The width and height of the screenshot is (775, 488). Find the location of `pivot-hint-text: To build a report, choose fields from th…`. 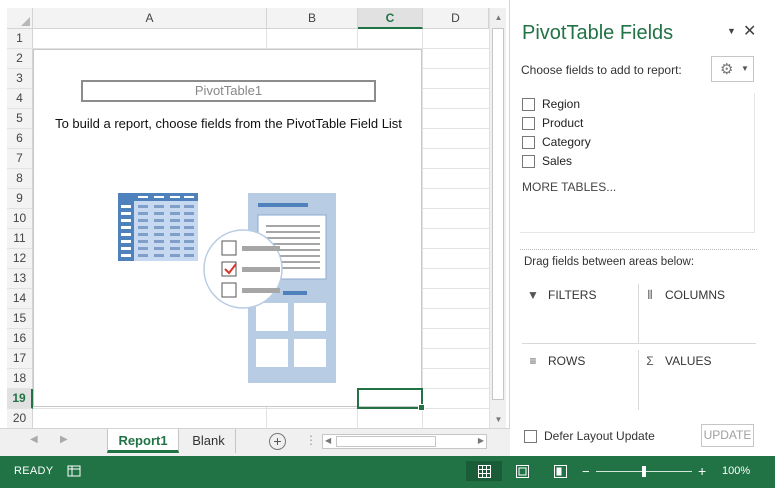

pivot-hint-text: To build a report, choose fields from th… is located at coordinates (228, 123).